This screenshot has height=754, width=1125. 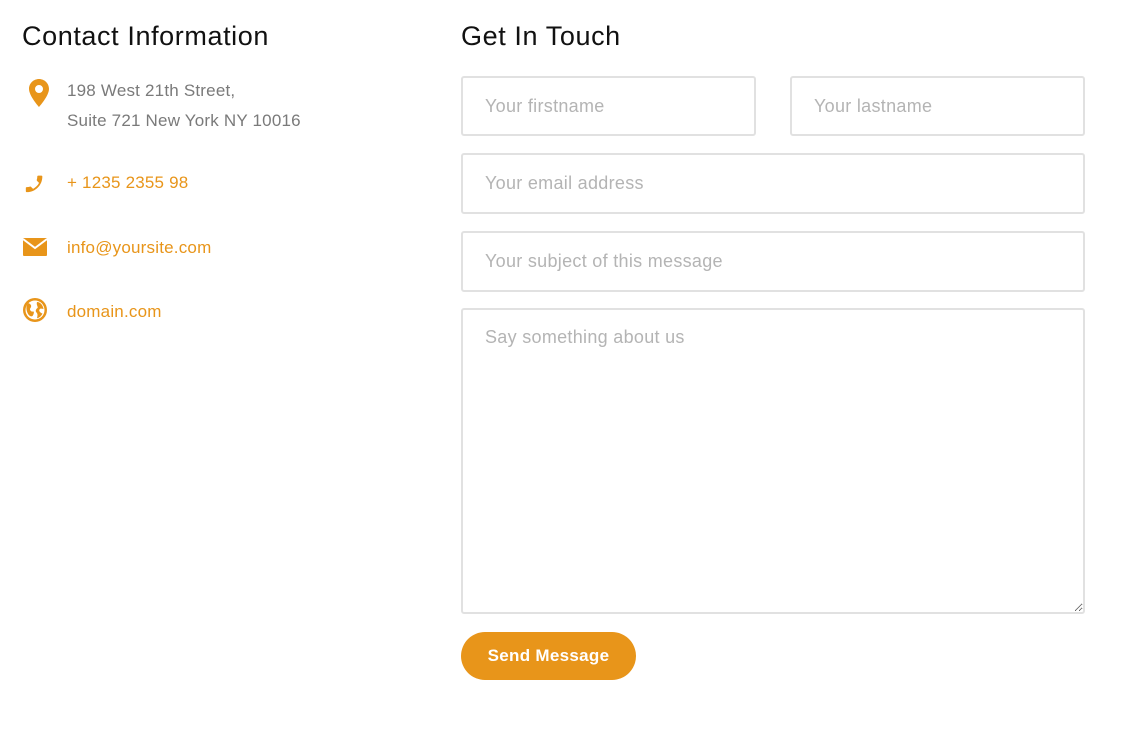 What do you see at coordinates (184, 120) in the screenshot?
I see `address-line-2: Suite 721 New York NY 10016` at bounding box center [184, 120].